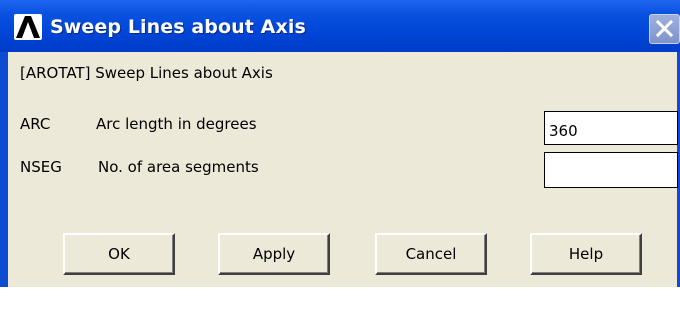 The image size is (680, 318). I want to click on ok-button: OK, so click(119, 254).